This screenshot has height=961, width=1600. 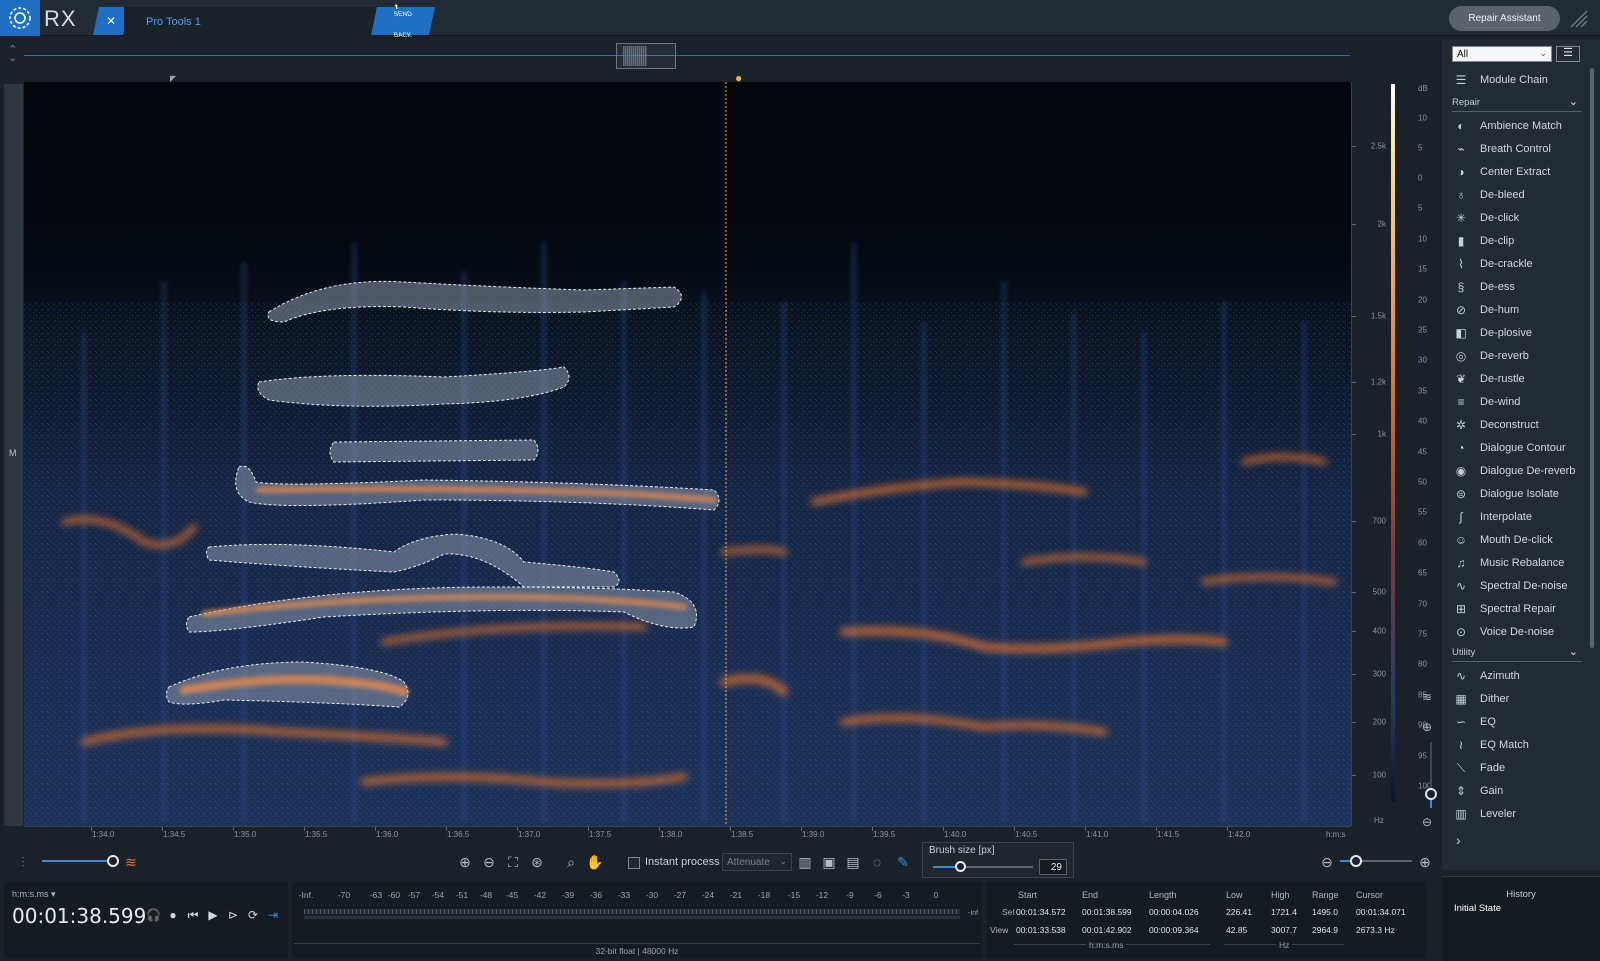 What do you see at coordinates (465, 862) in the screenshot?
I see `zoom-in-icon: ⊕` at bounding box center [465, 862].